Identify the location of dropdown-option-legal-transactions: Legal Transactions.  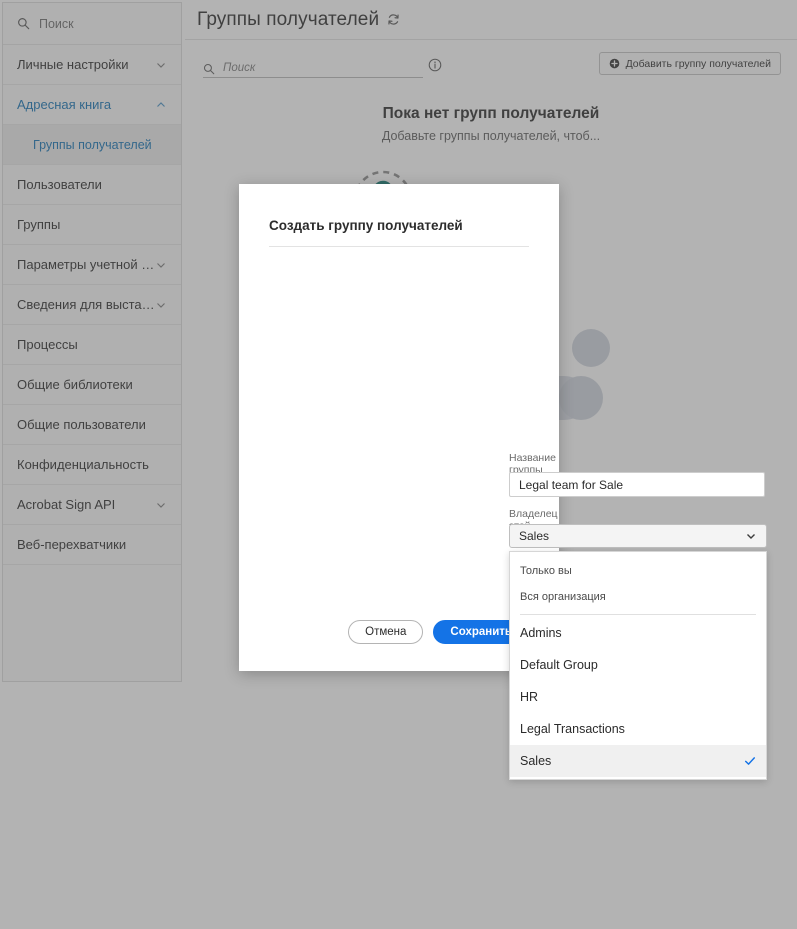
(638, 729).